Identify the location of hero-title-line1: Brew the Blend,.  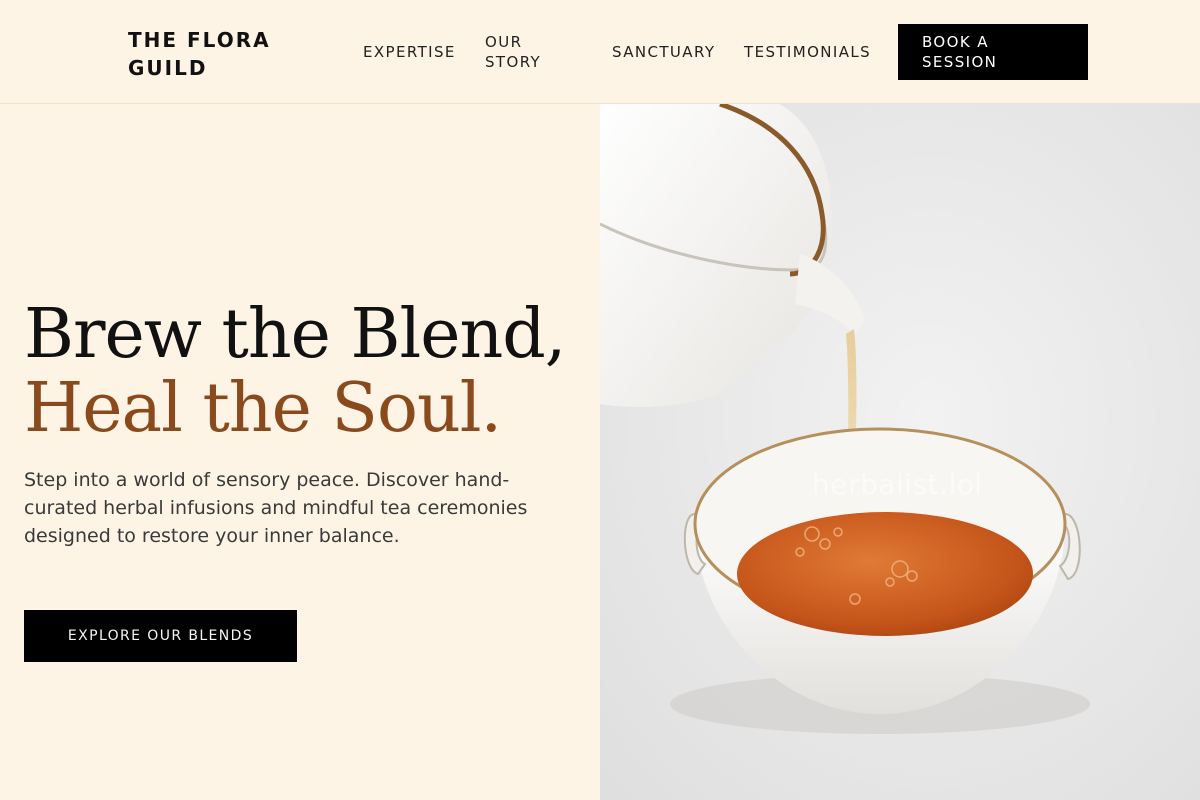
(295, 334).